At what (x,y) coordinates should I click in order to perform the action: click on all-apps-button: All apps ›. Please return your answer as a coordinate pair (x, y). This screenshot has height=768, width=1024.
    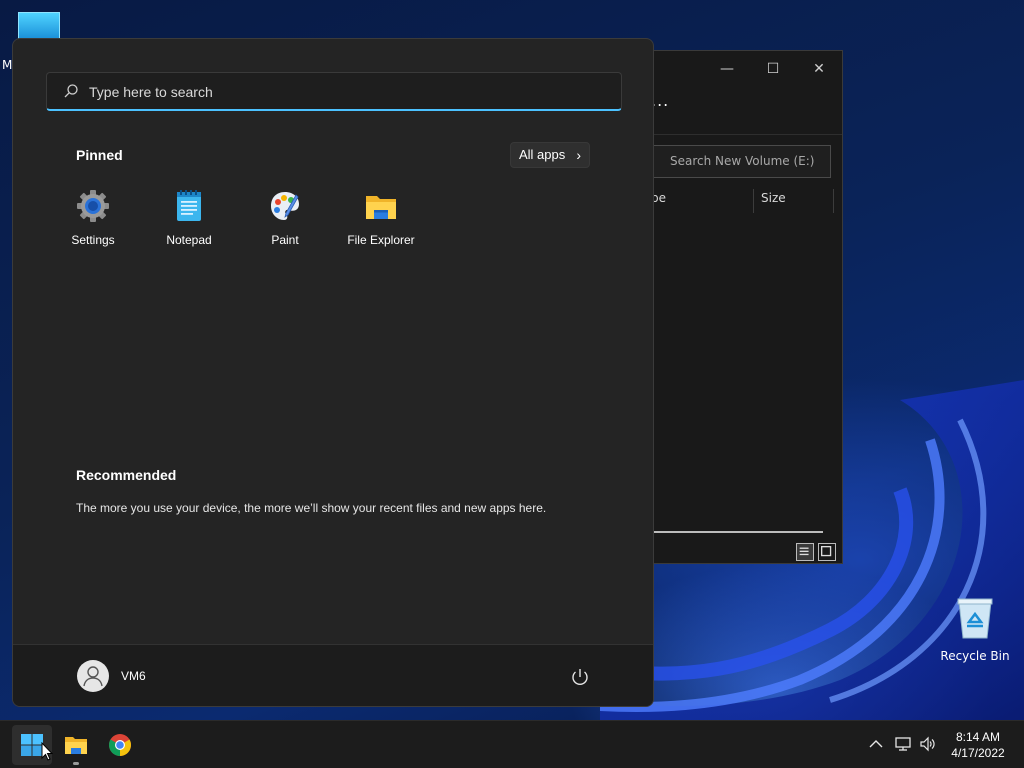
    Looking at the image, I should click on (550, 155).